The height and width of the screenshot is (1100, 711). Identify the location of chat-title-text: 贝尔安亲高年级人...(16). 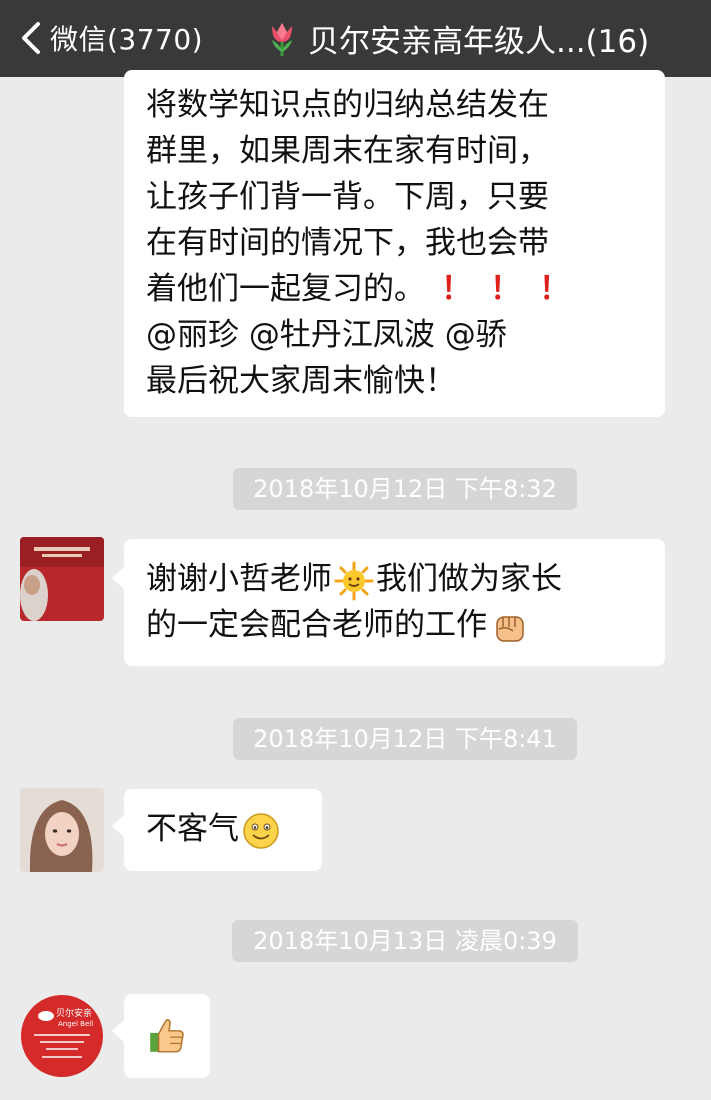
(479, 41).